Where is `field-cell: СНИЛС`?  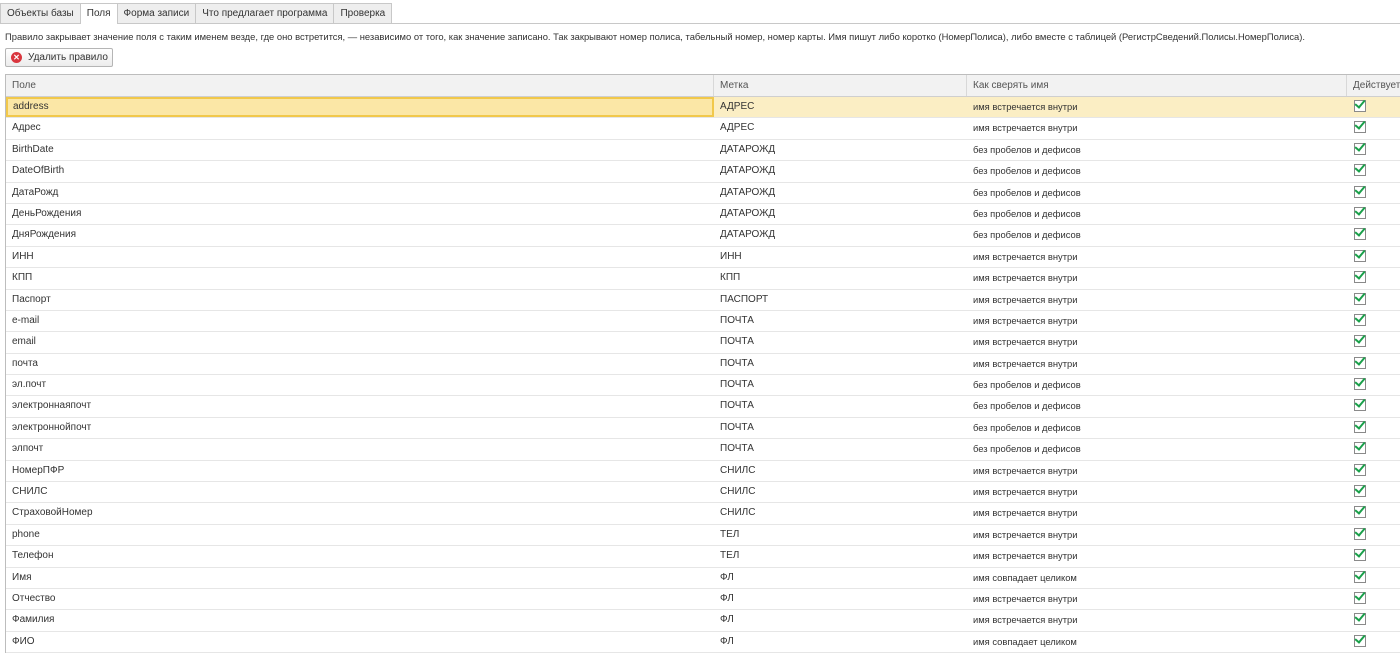 field-cell: СНИЛС is located at coordinates (360, 492).